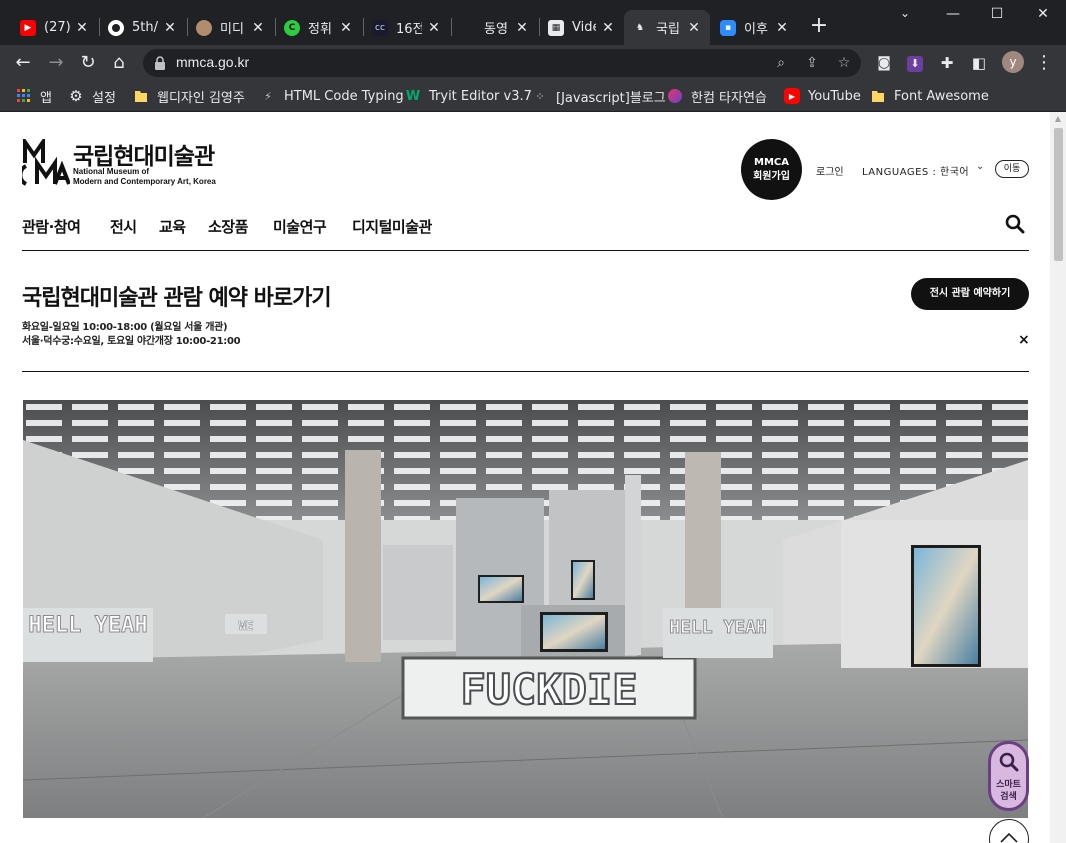 The width and height of the screenshot is (1066, 843). I want to click on browser-toolbar: ← → ↻ ⌂ mmca.go.kr ⌕ ⇪ ☆ ◙ ⬇ ✚ ◧ y ⋮, so click(533, 63).